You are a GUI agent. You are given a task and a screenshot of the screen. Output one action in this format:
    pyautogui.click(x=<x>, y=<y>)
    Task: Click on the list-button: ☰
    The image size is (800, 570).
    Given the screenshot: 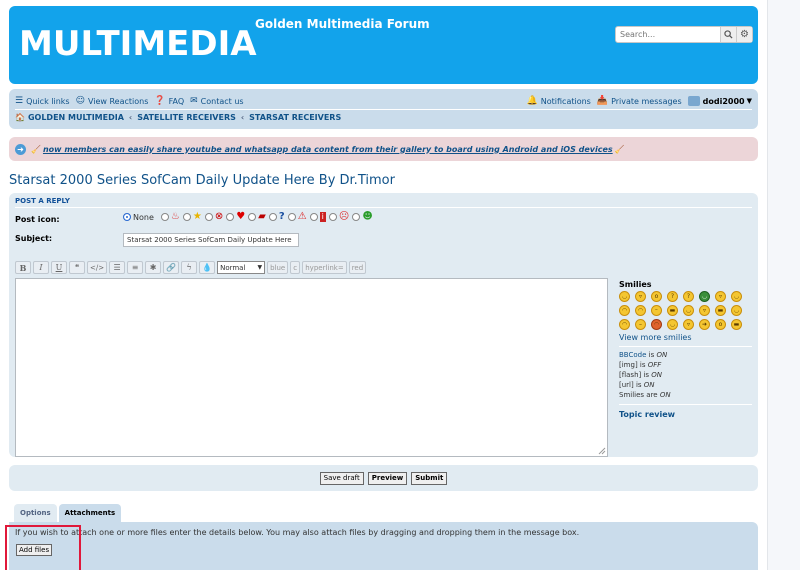 What is the action you would take?
    pyautogui.click(x=117, y=267)
    